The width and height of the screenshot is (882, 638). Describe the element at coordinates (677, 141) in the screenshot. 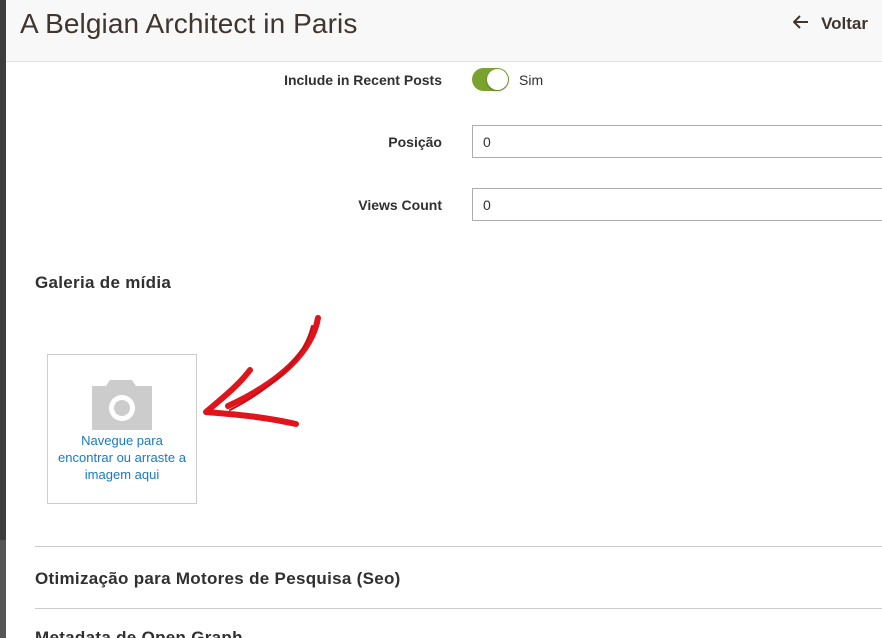

I see `position-input` at that location.